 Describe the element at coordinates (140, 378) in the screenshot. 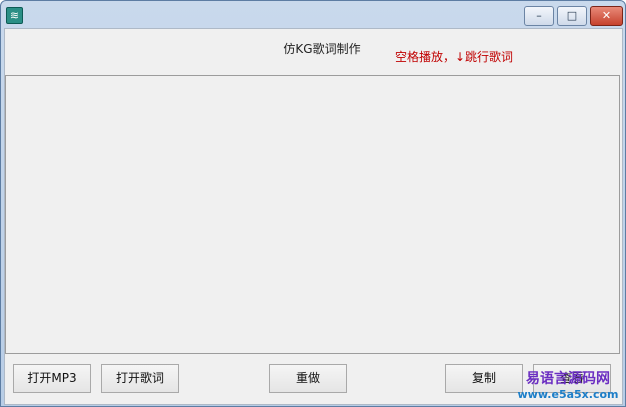

I see `open-lyrics-button: 打开歌词` at that location.